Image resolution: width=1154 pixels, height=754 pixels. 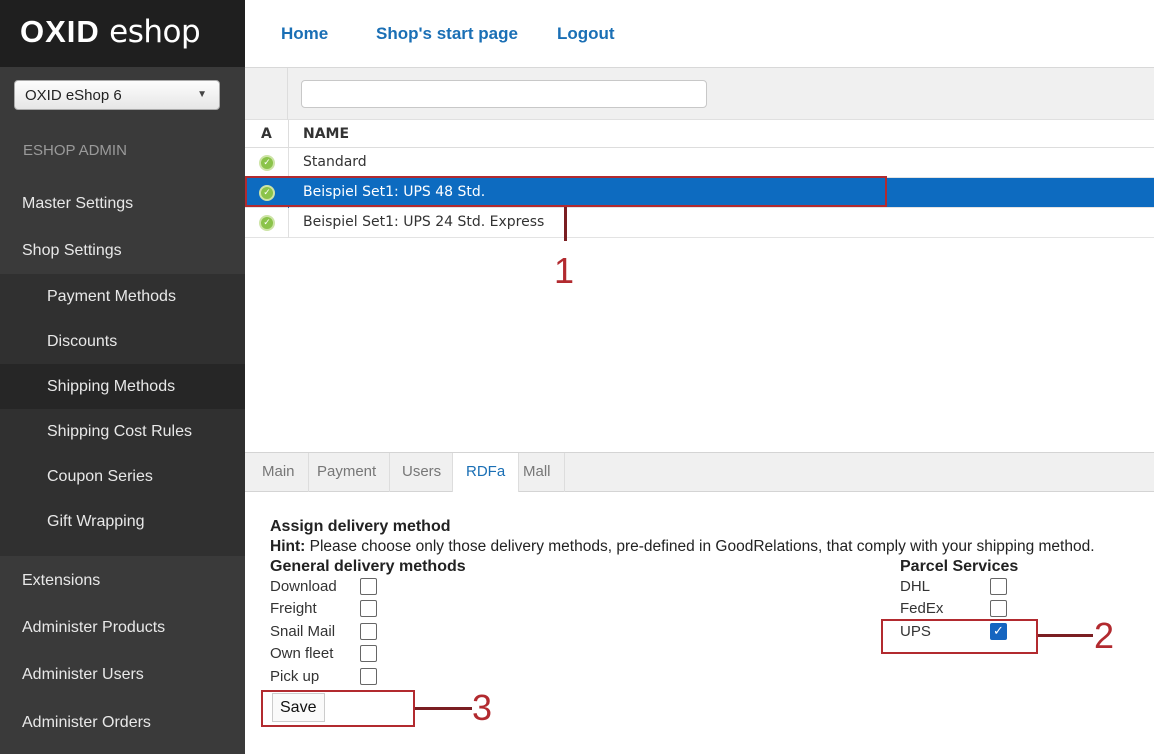 I want to click on sidebar-item-coupon-series: Coupon Series, so click(x=122, y=476).